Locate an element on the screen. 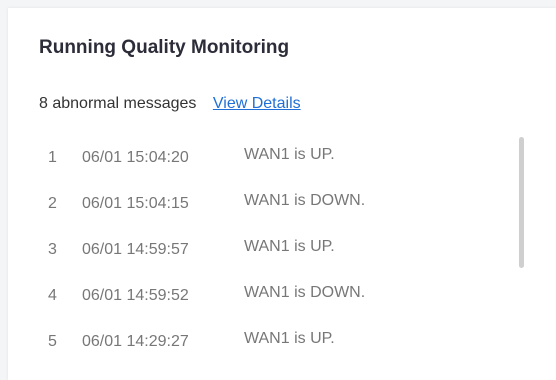 The width and height of the screenshot is (556, 380). message-row: 1 06/01 15:04:20 WAN1 is UP. is located at coordinates (274, 159).